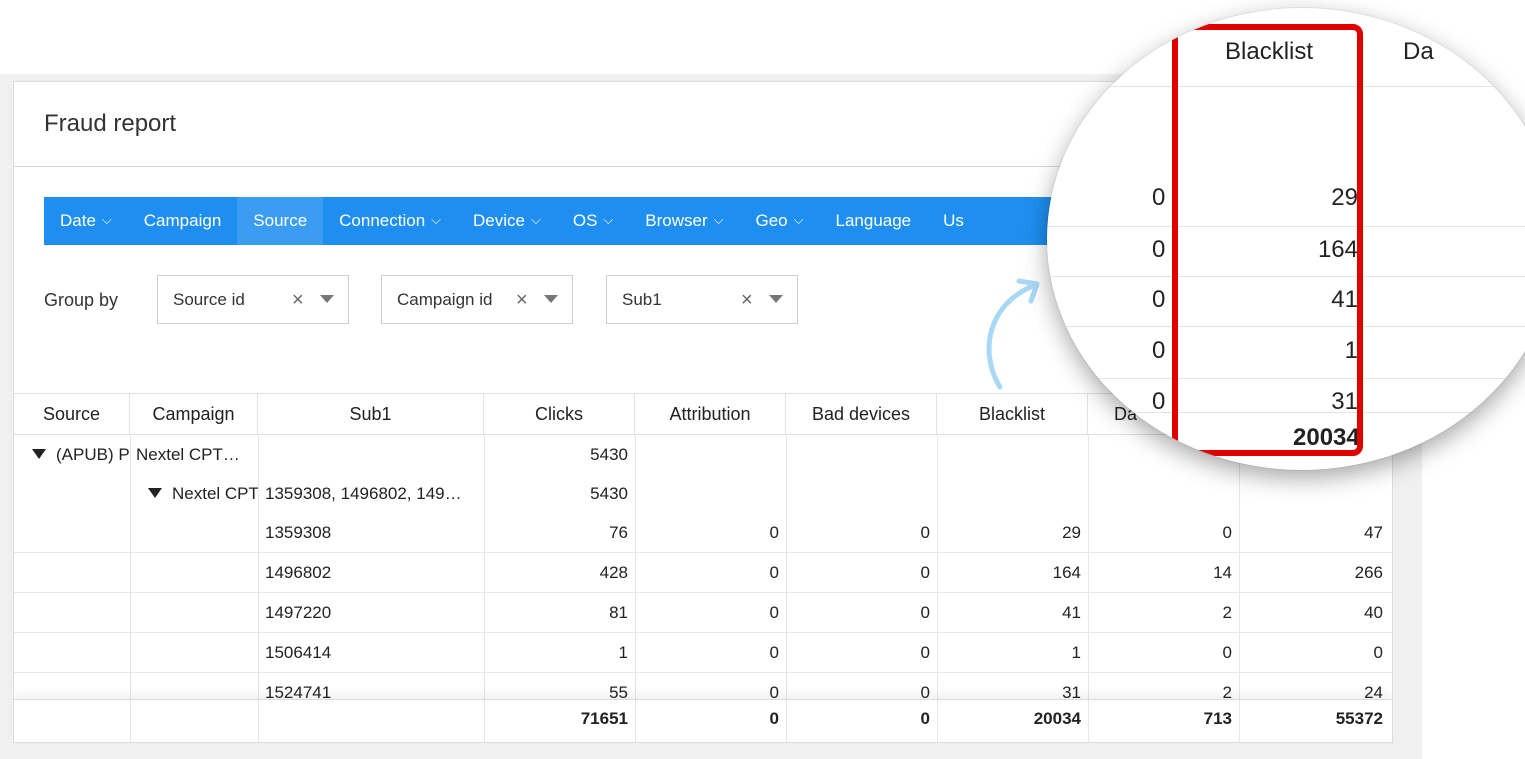  What do you see at coordinates (861, 414) in the screenshot?
I see `column-header-bad-devices: Bad devices` at bounding box center [861, 414].